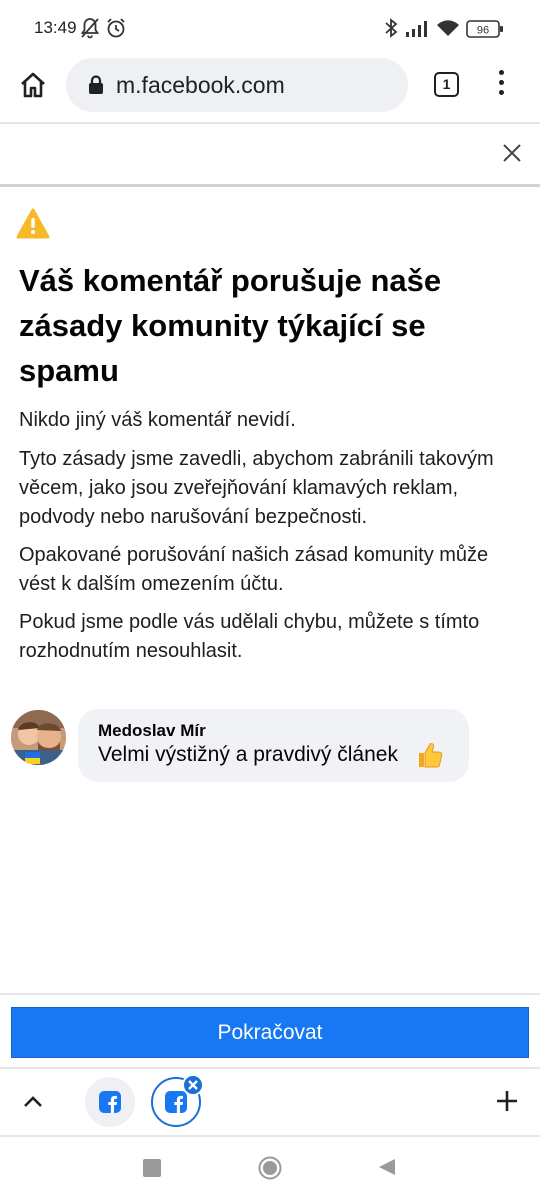 The height and width of the screenshot is (1200, 540). What do you see at coordinates (116, 30) in the screenshot?
I see `alarm-icon` at bounding box center [116, 30].